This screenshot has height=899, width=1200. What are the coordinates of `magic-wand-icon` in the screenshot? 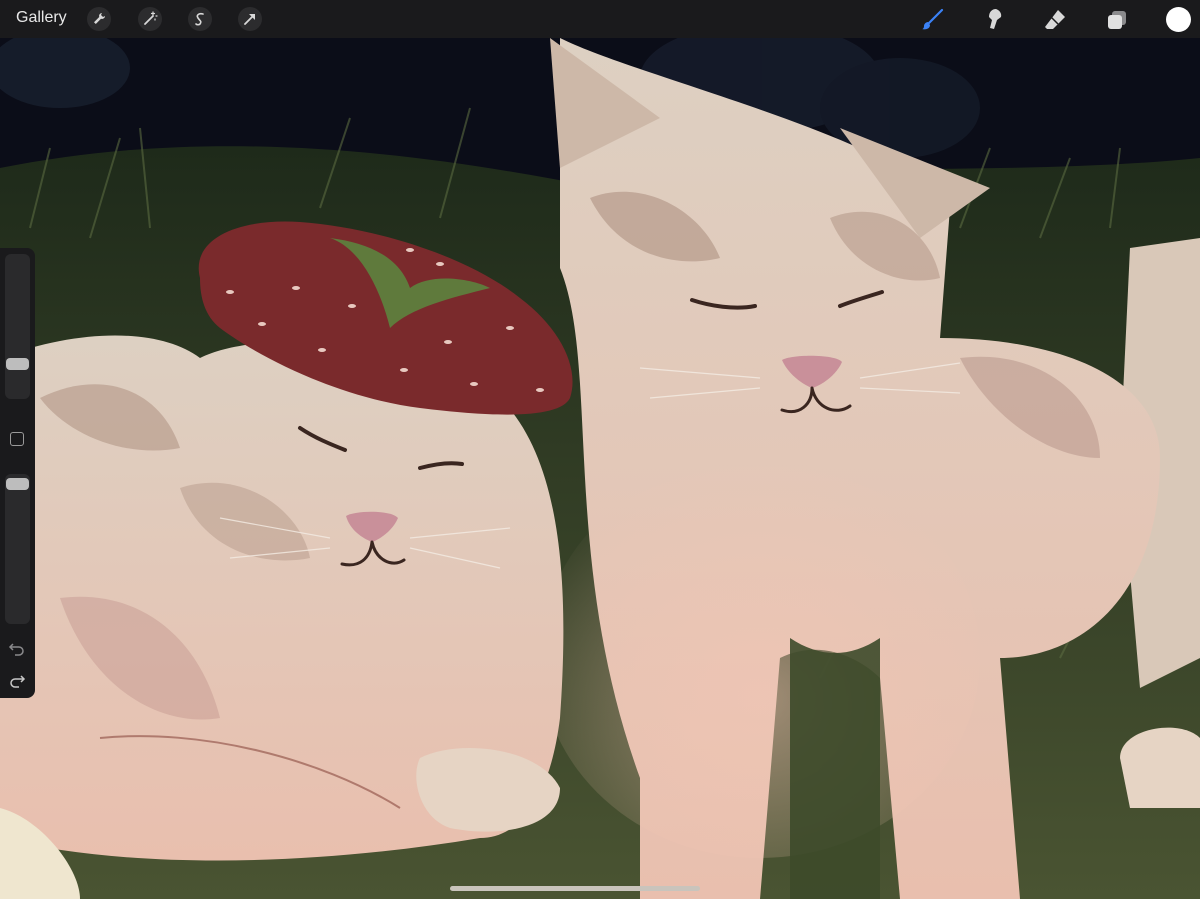 It's located at (150, 19).